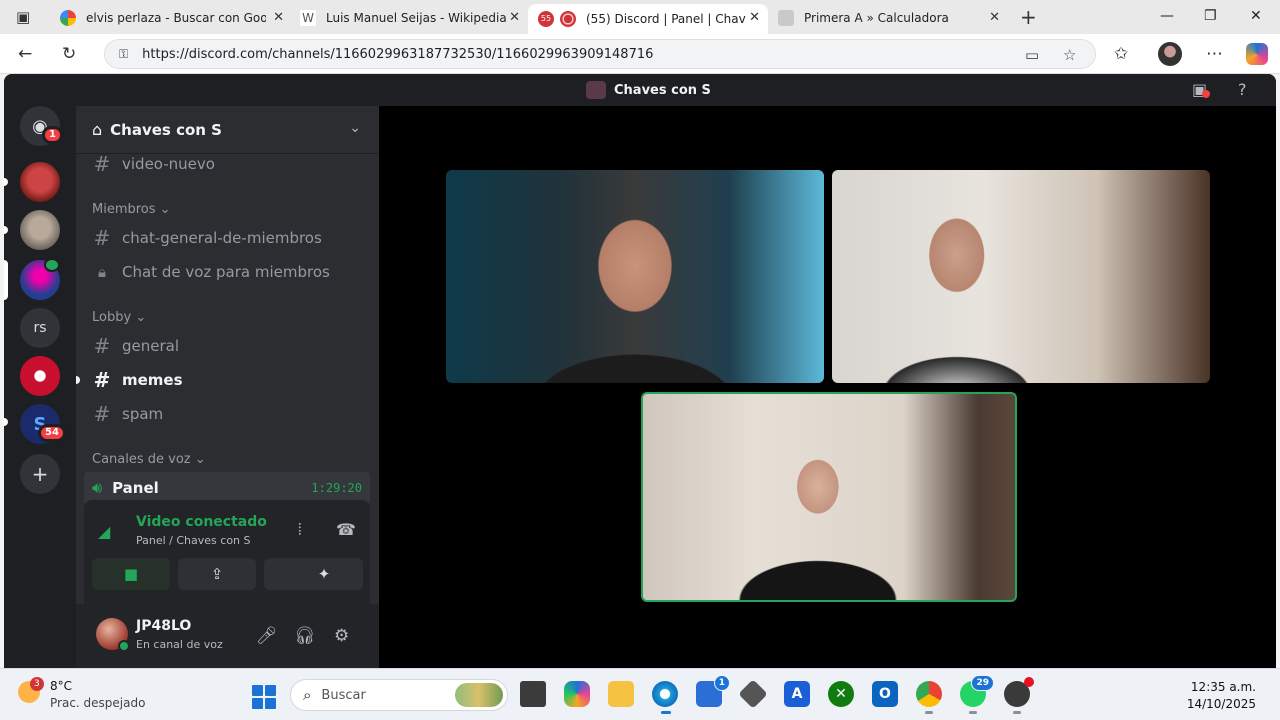 The image size is (1280, 720). What do you see at coordinates (119, 317) in the screenshot?
I see `category-lobby: Lobby ⌄` at bounding box center [119, 317].